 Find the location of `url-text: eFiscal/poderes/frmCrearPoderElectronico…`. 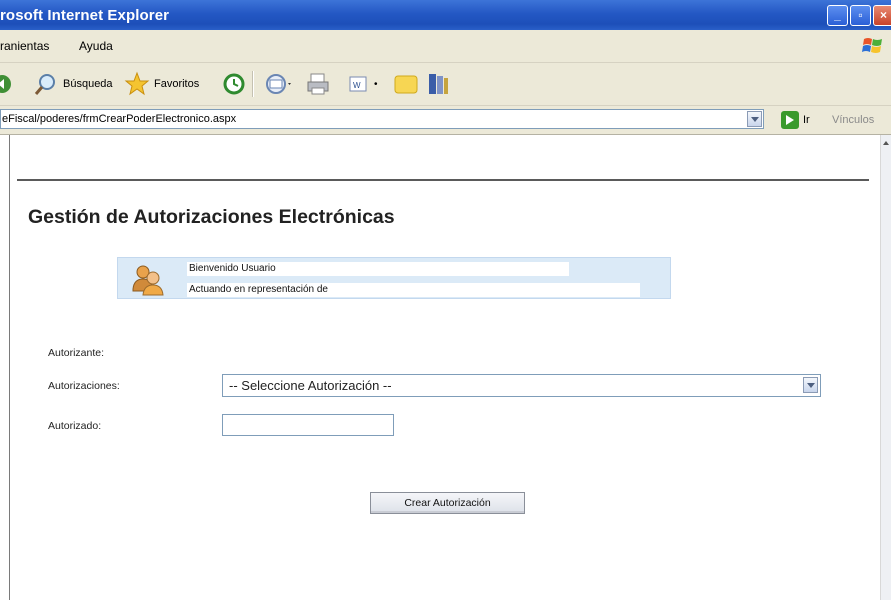

url-text: eFiscal/poderes/frmCrearPoderElectronico… is located at coordinates (119, 119).